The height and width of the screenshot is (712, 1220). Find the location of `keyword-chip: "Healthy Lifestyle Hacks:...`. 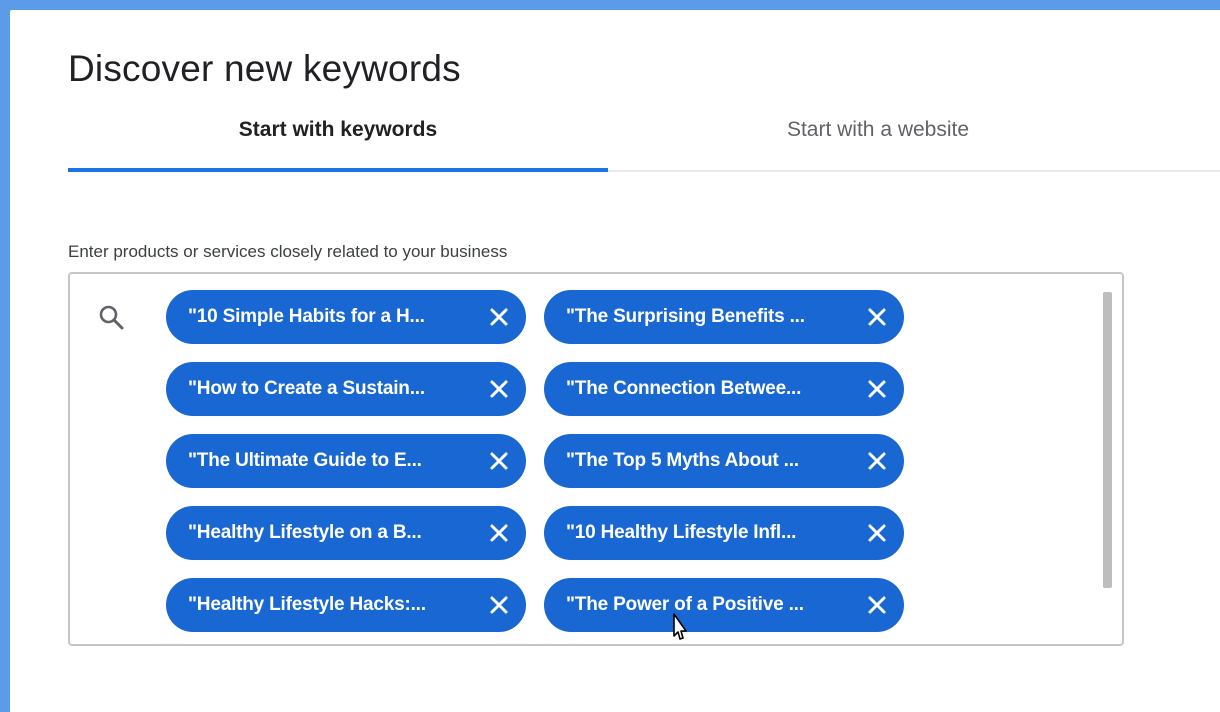

keyword-chip: "Healthy Lifestyle Hacks:... is located at coordinates (346, 605).